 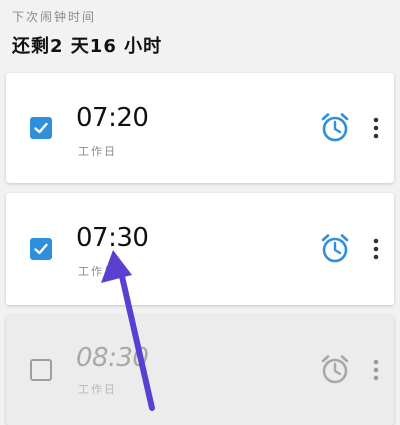 I want to click on alarm-time: 08:30, so click(x=112, y=358).